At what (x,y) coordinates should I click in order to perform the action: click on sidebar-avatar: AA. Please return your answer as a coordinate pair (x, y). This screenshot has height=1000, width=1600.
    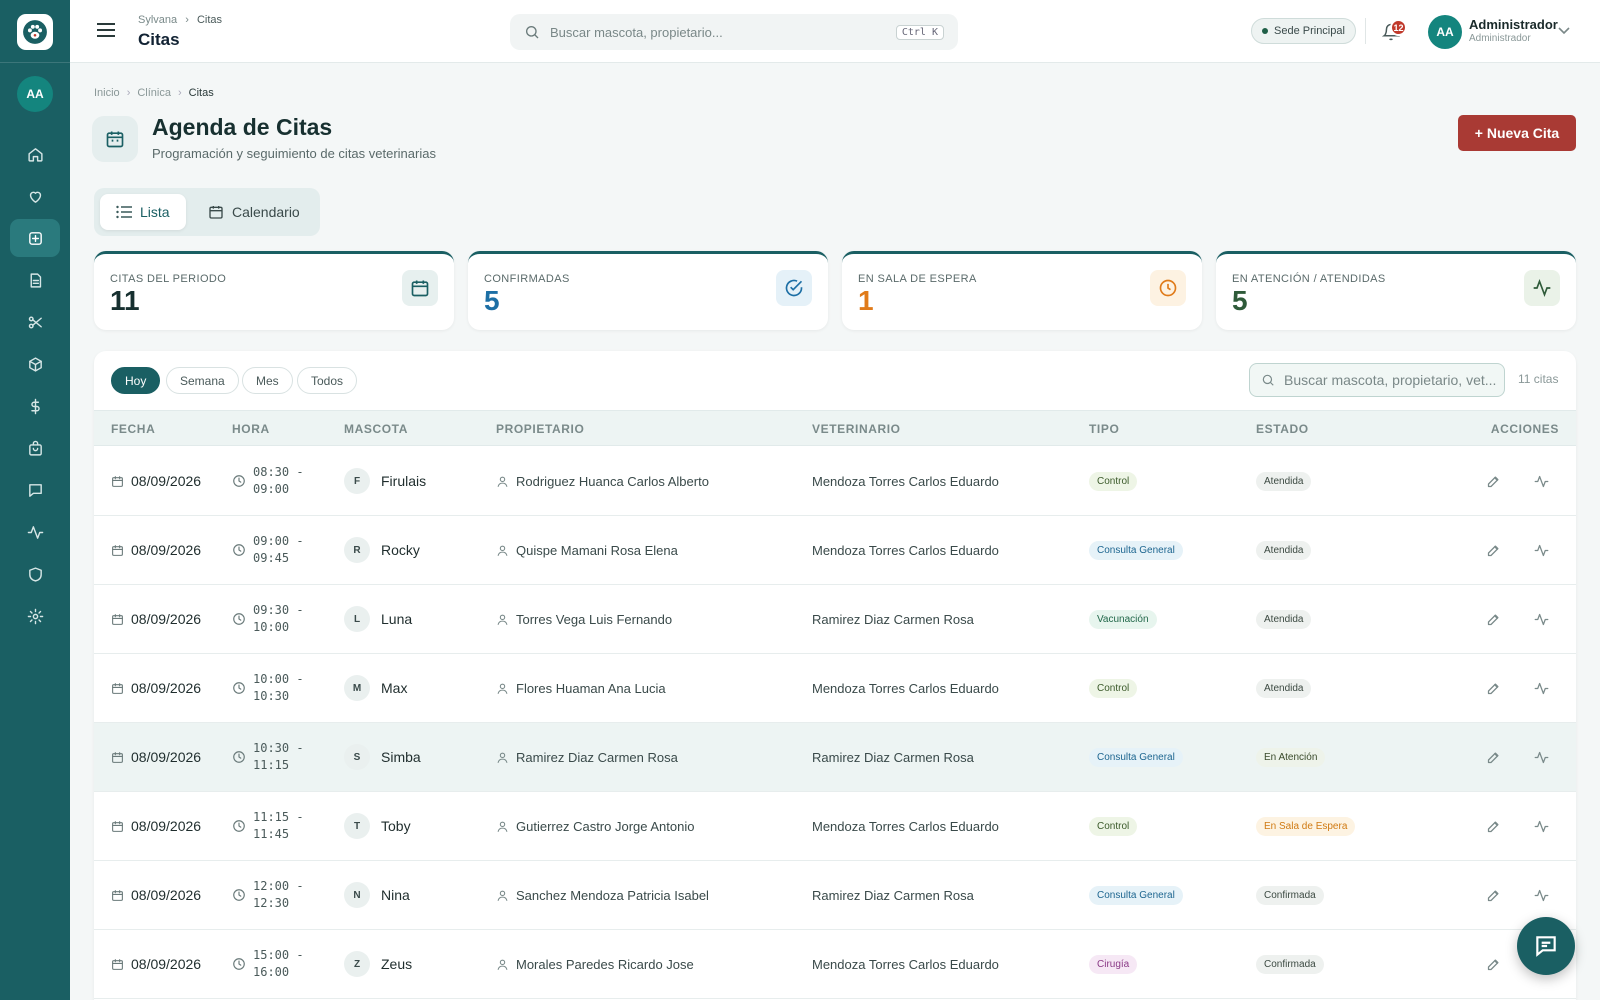
    Looking at the image, I should click on (35, 94).